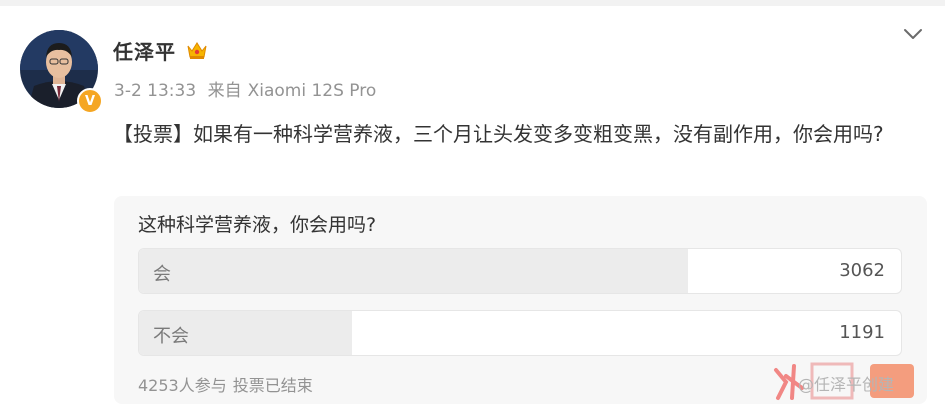  What do you see at coordinates (228, 384) in the screenshot?
I see `poll-footer: 4253人参与 投票已结束` at bounding box center [228, 384].